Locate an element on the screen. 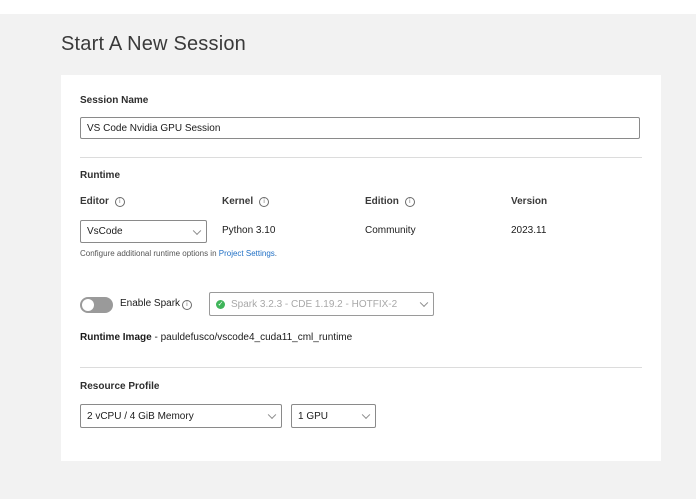 This screenshot has width=696, height=499. gpu-value: 1 GPU is located at coordinates (313, 416).